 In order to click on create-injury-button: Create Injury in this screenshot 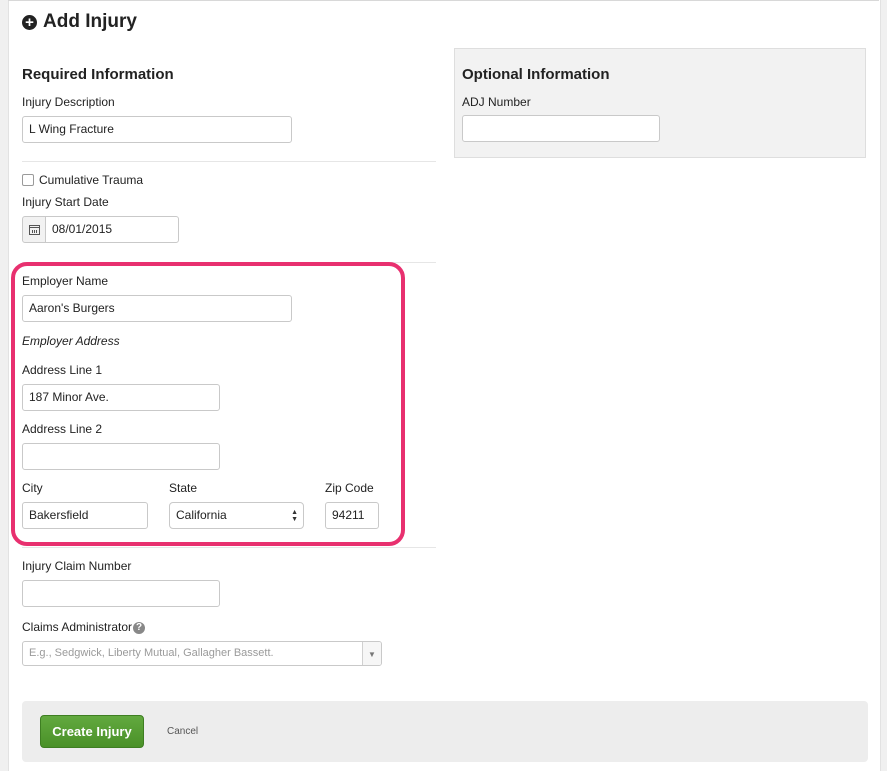, I will do `click(92, 731)`.